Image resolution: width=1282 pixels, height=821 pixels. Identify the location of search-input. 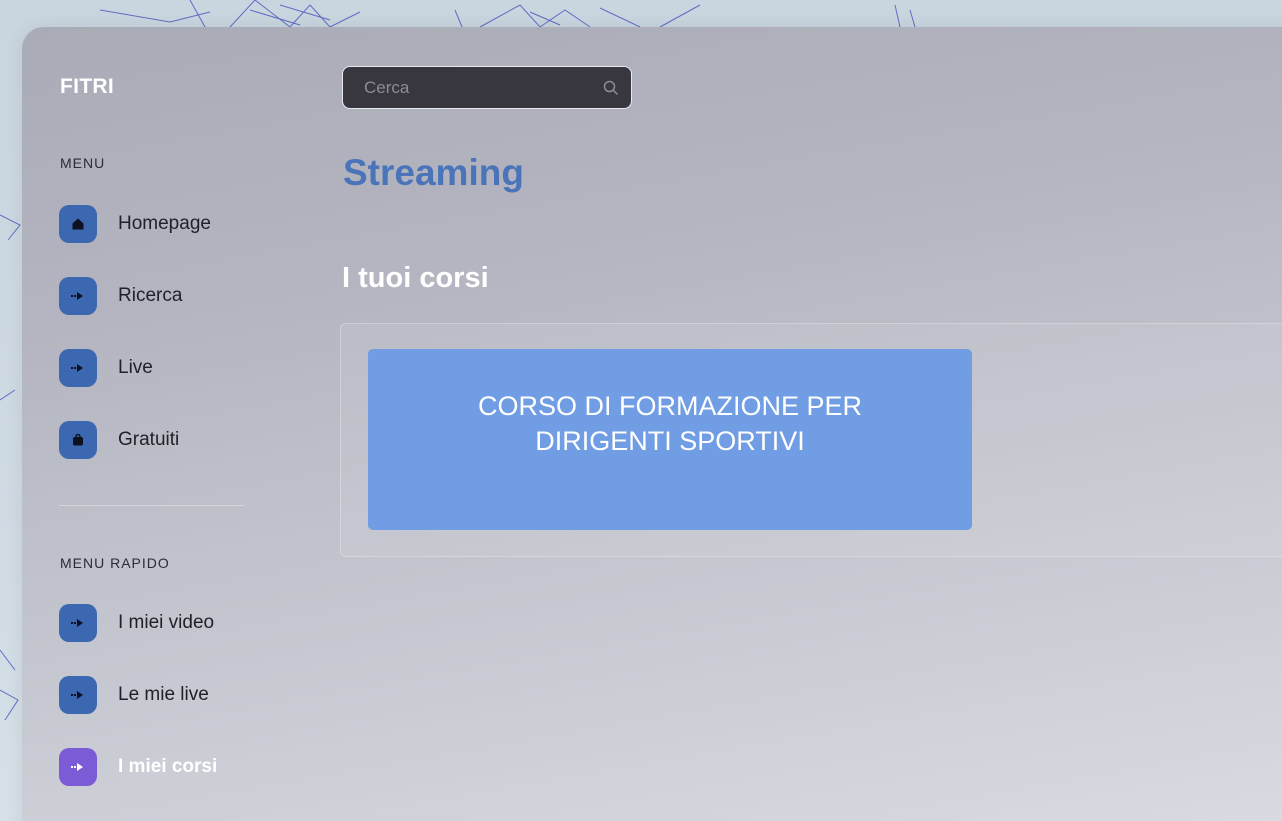
(483, 87).